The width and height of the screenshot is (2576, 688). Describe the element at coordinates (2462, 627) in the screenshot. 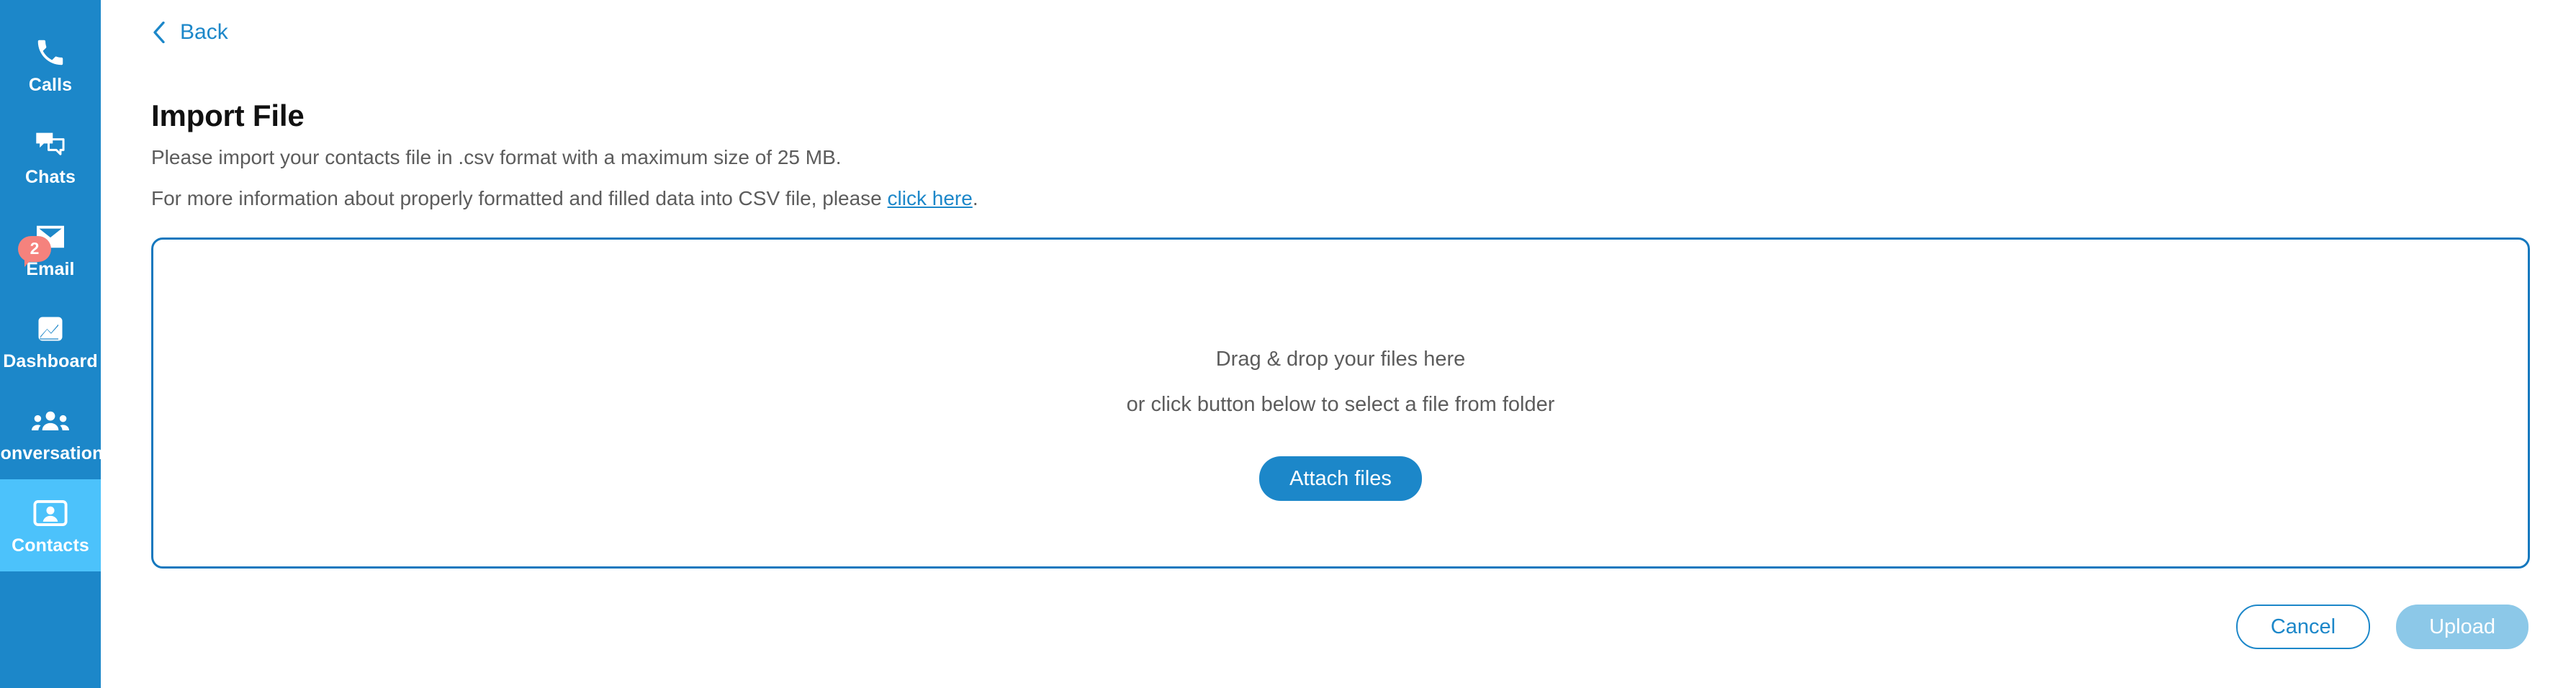

I see `upload-button: Upload` at that location.